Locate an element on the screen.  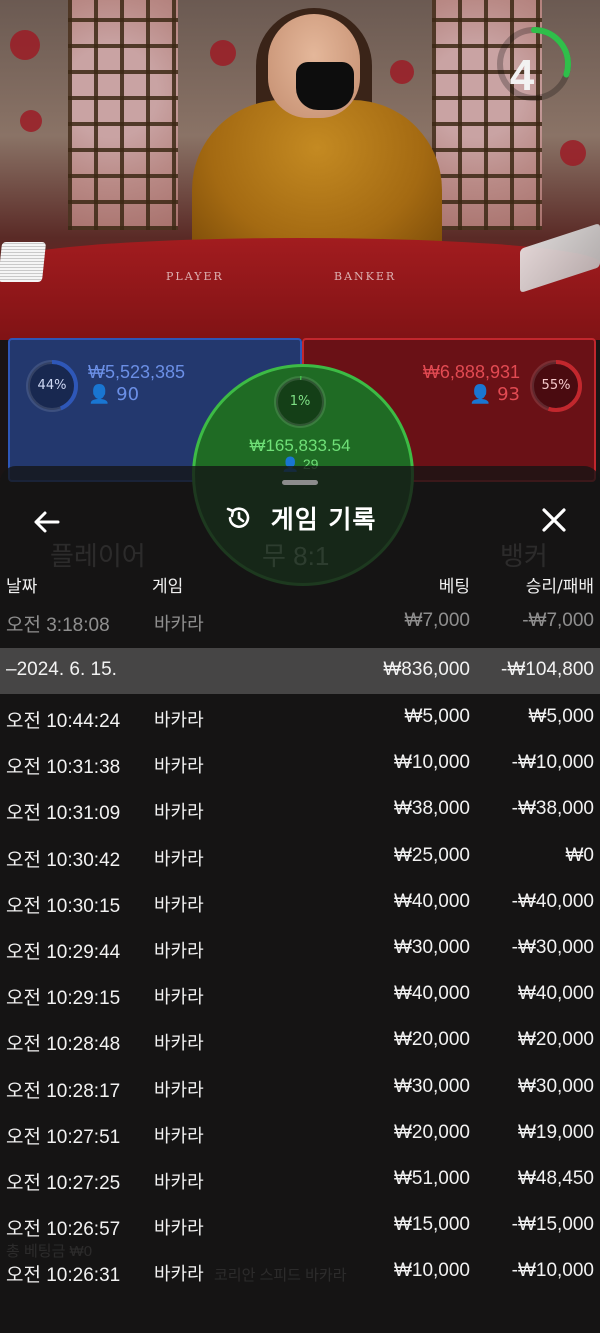
row-result: ₩0 is located at coordinates (580, 855).